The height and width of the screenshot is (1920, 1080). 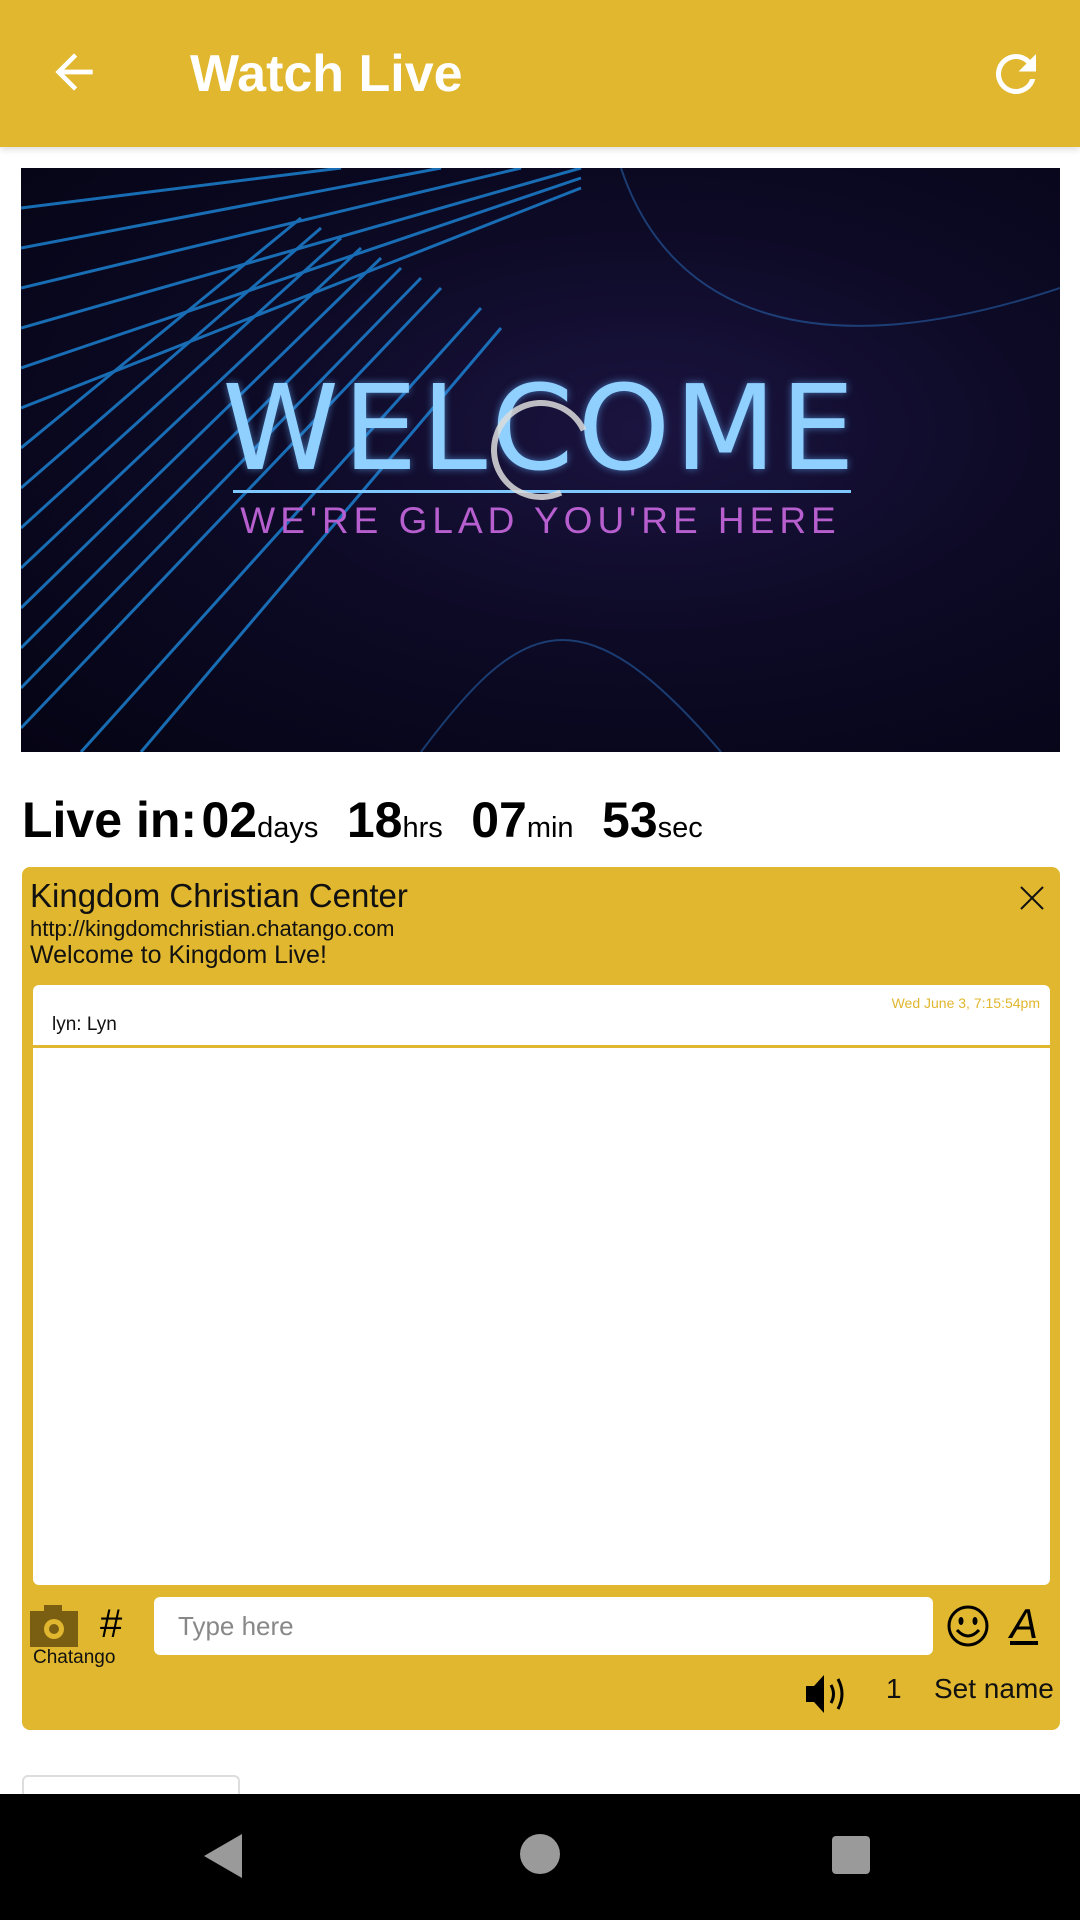 I want to click on refresh-icon, so click(x=1016, y=74).